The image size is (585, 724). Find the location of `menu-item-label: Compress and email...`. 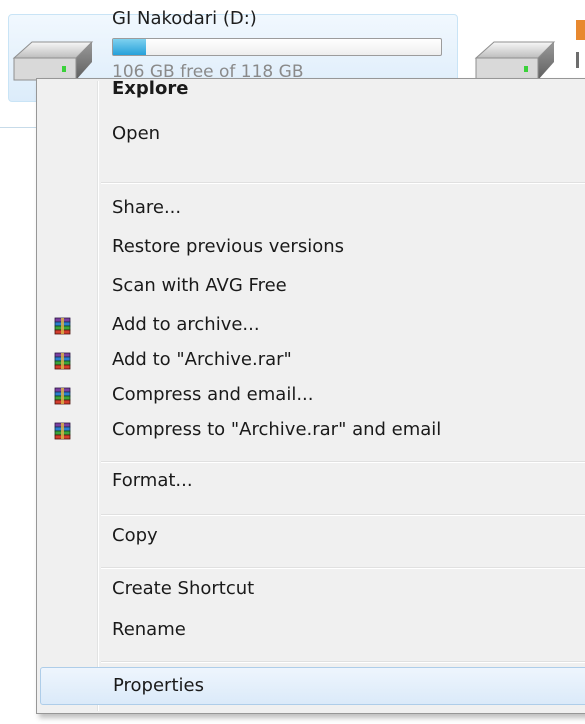

menu-item-label: Compress and email... is located at coordinates (213, 394).